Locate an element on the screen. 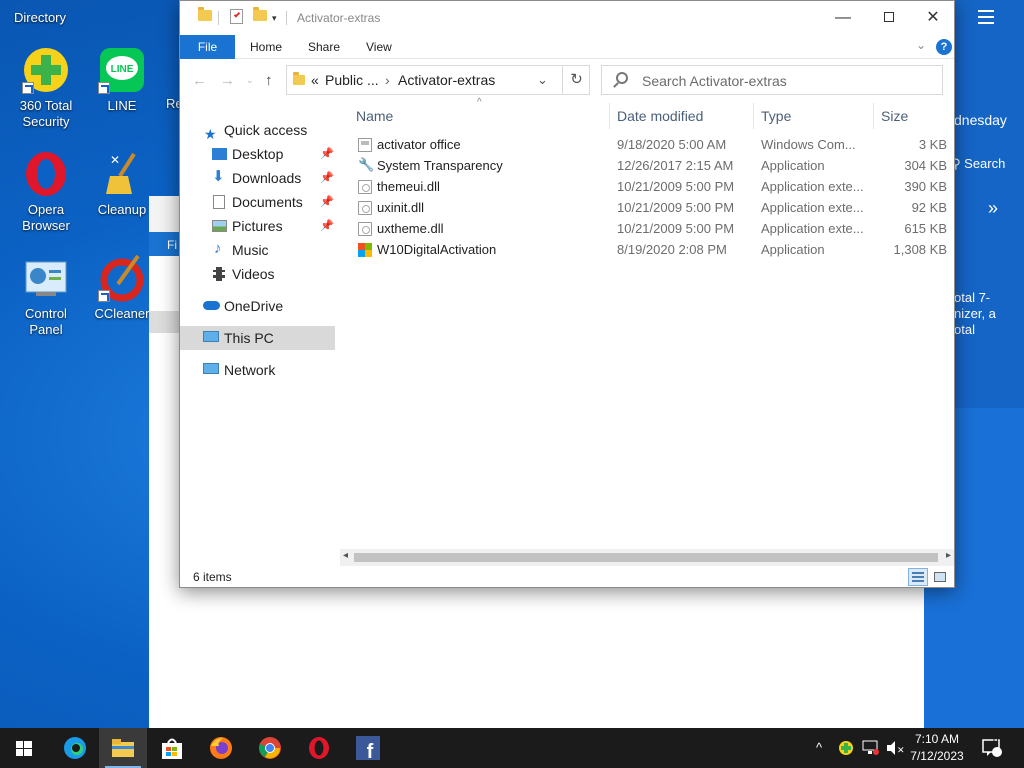 This screenshot has width=1024, height=768. desktop-icon-360-security: 360 Total Security is located at coordinates (46, 88).